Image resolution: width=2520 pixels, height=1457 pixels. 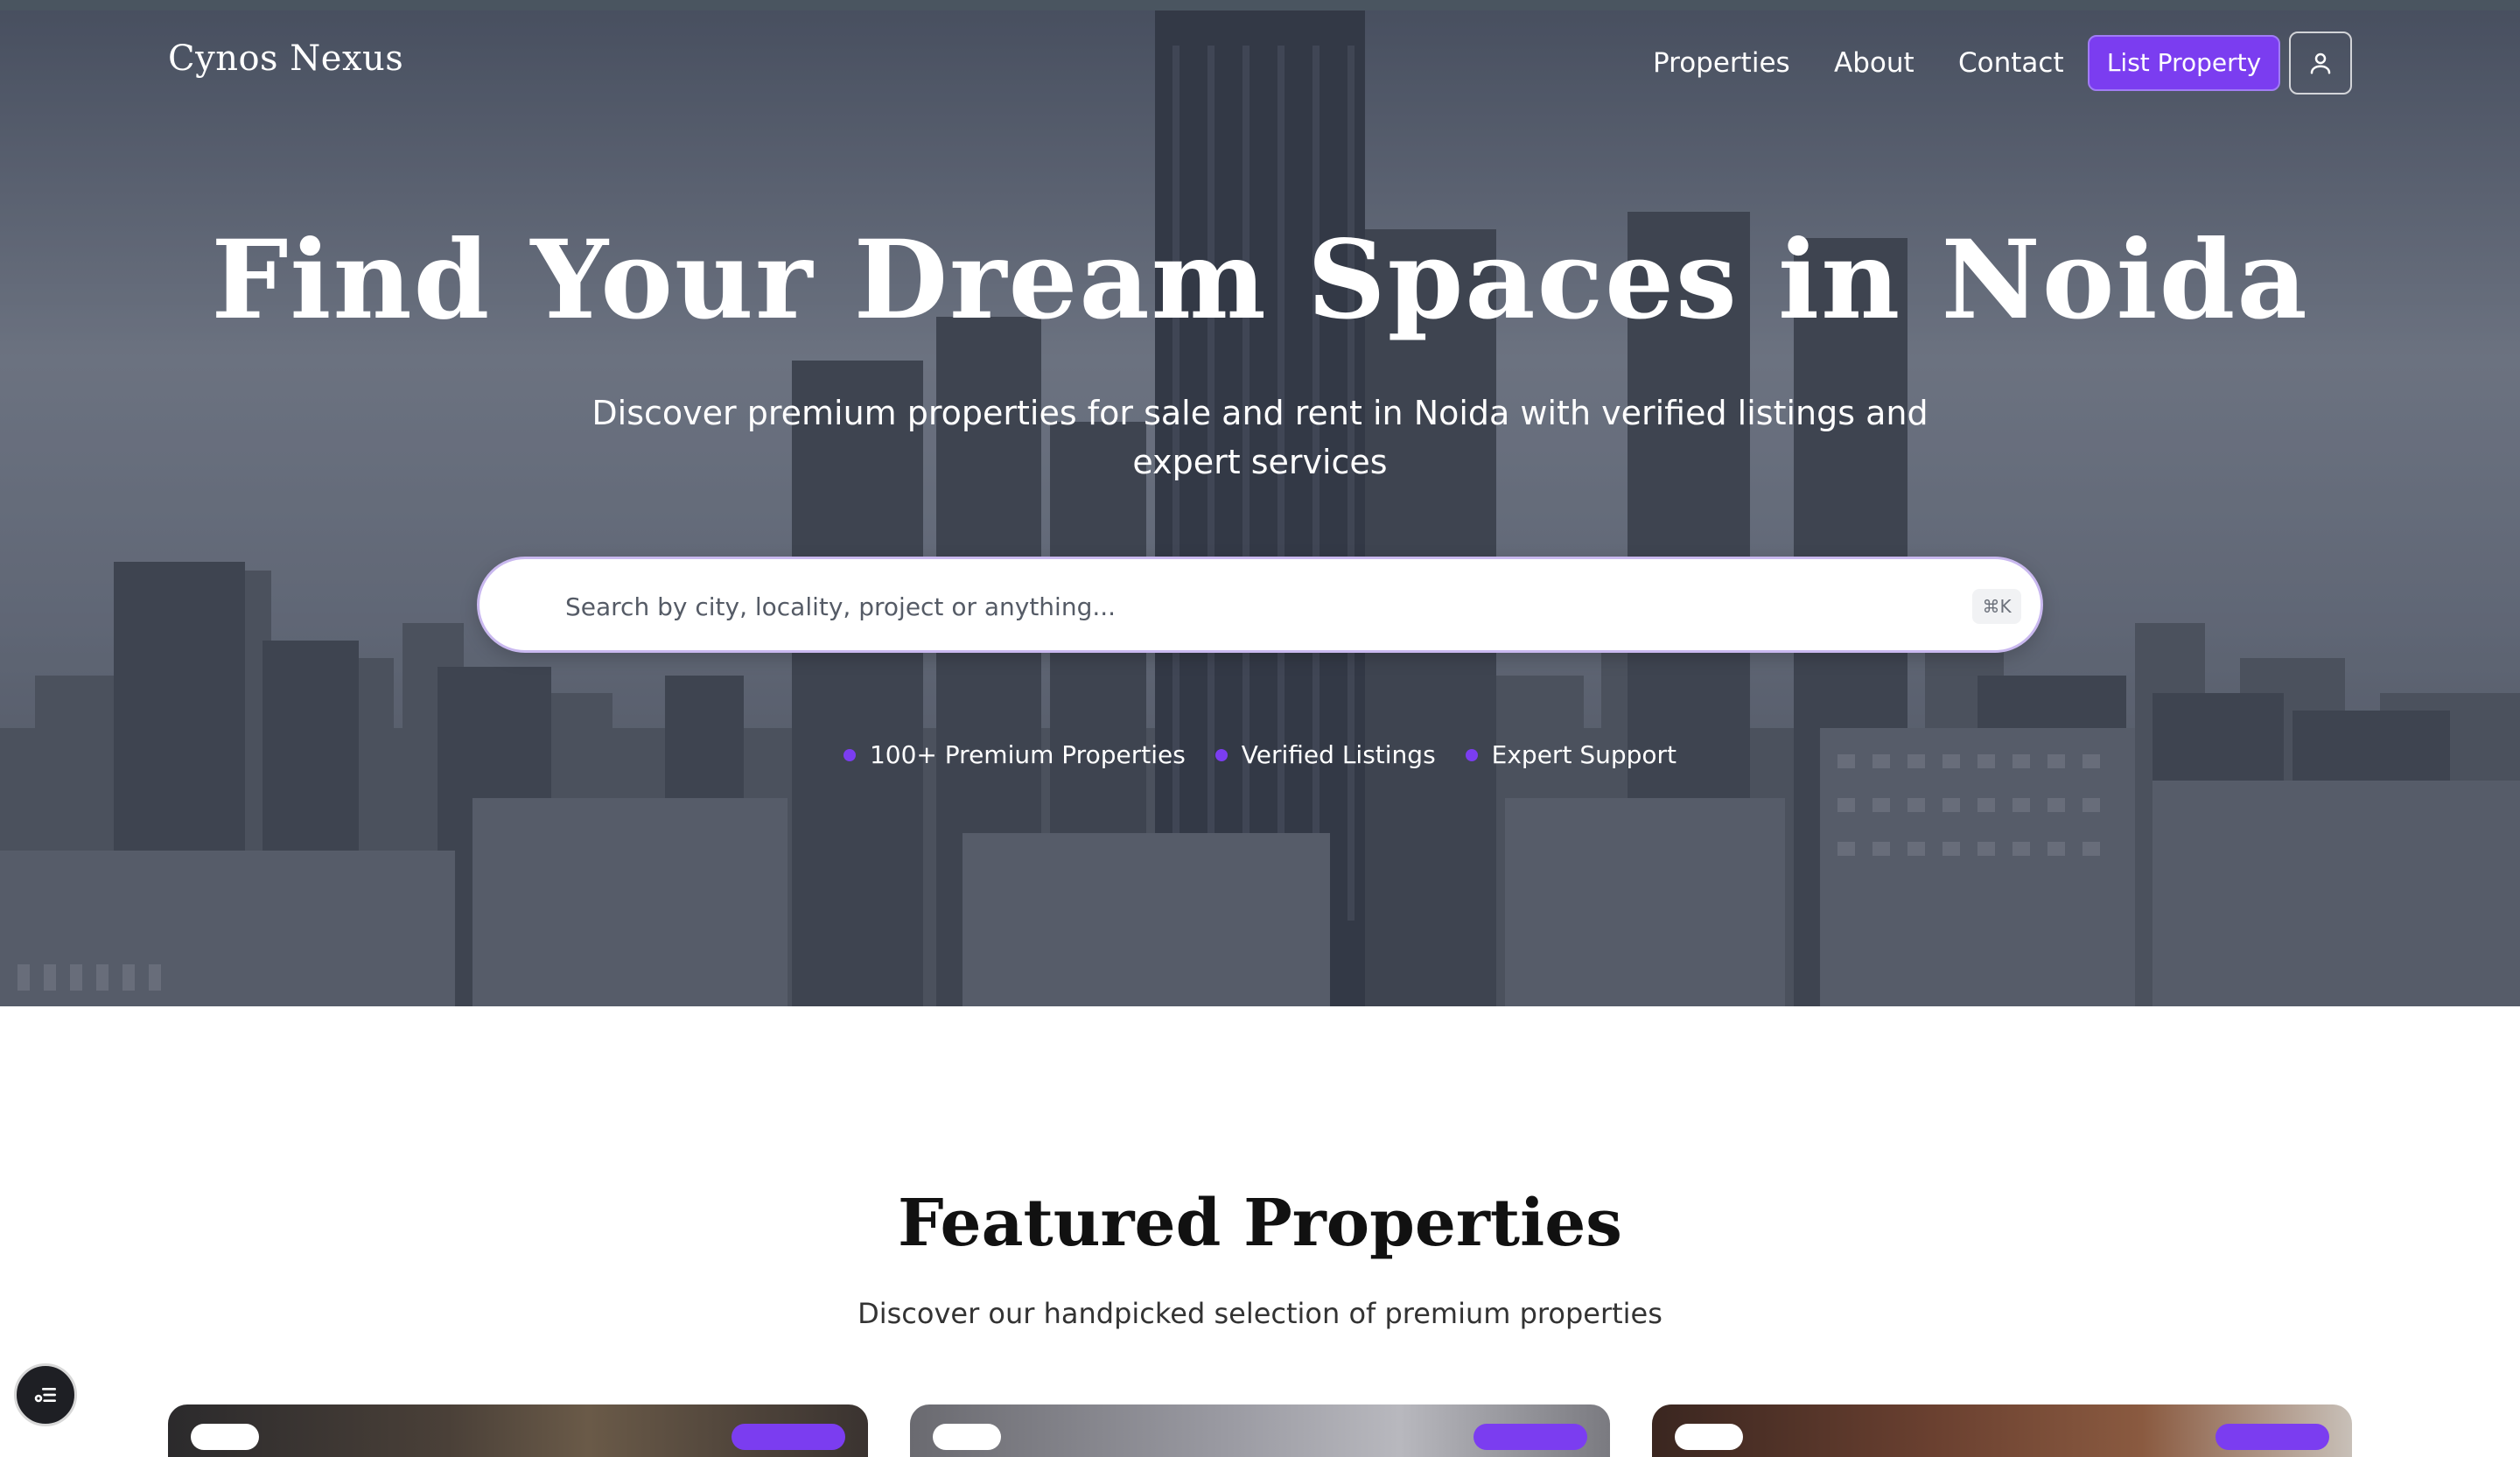 What do you see at coordinates (1260, 280) in the screenshot?
I see `hero-title: Find Your Dream Spaces in Noida` at bounding box center [1260, 280].